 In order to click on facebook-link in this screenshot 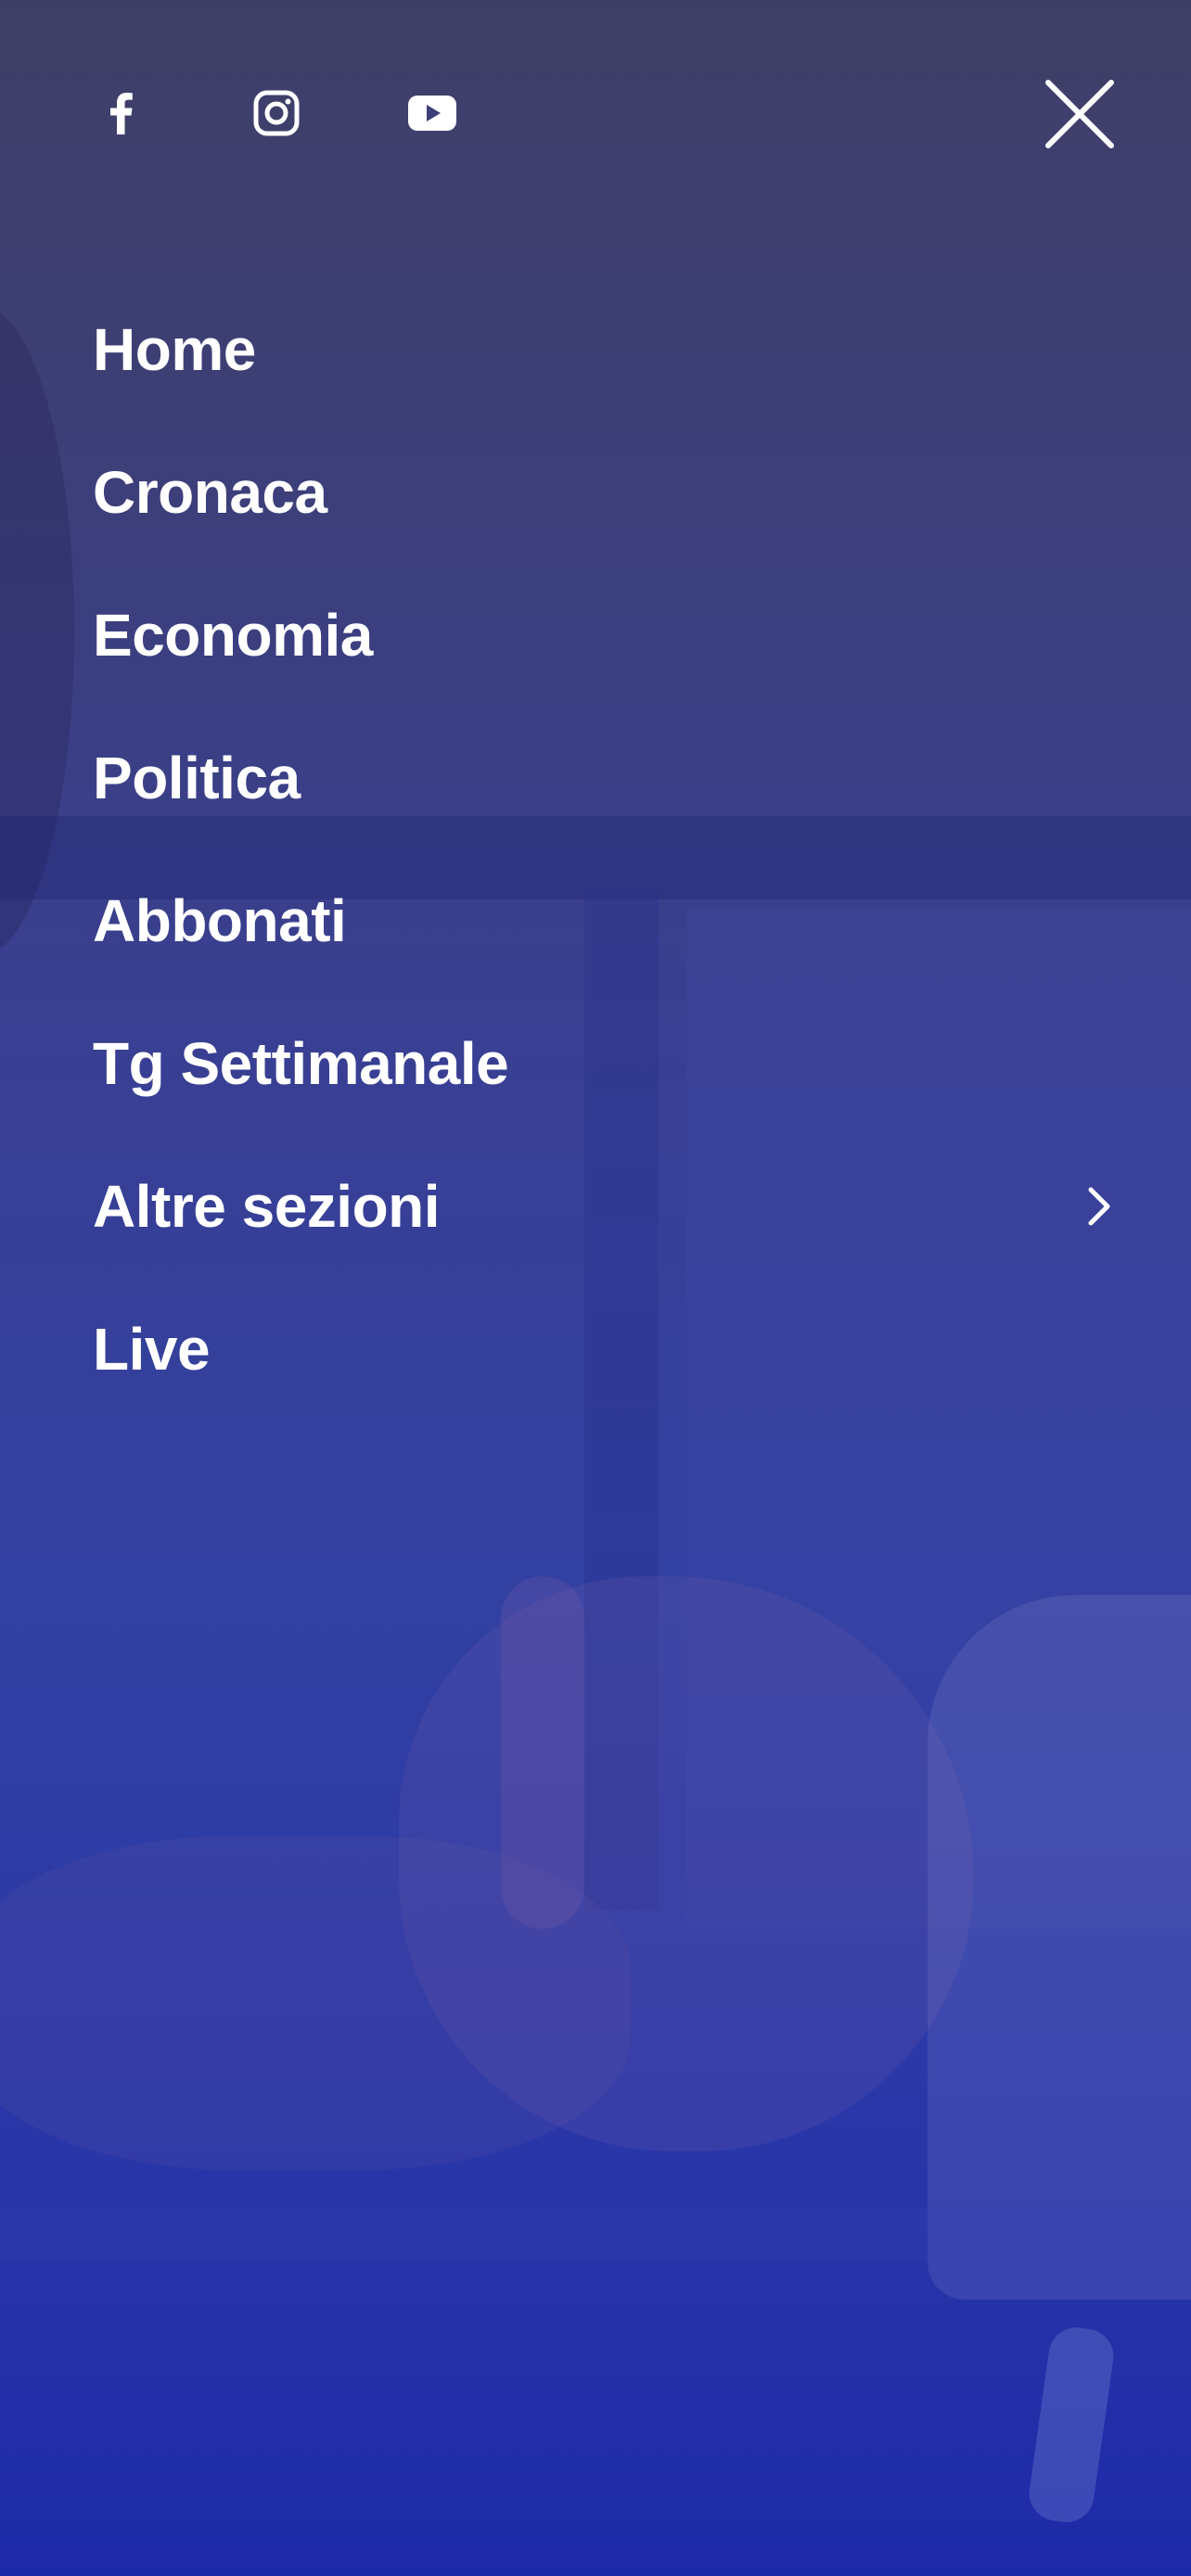, I will do `click(121, 113)`.